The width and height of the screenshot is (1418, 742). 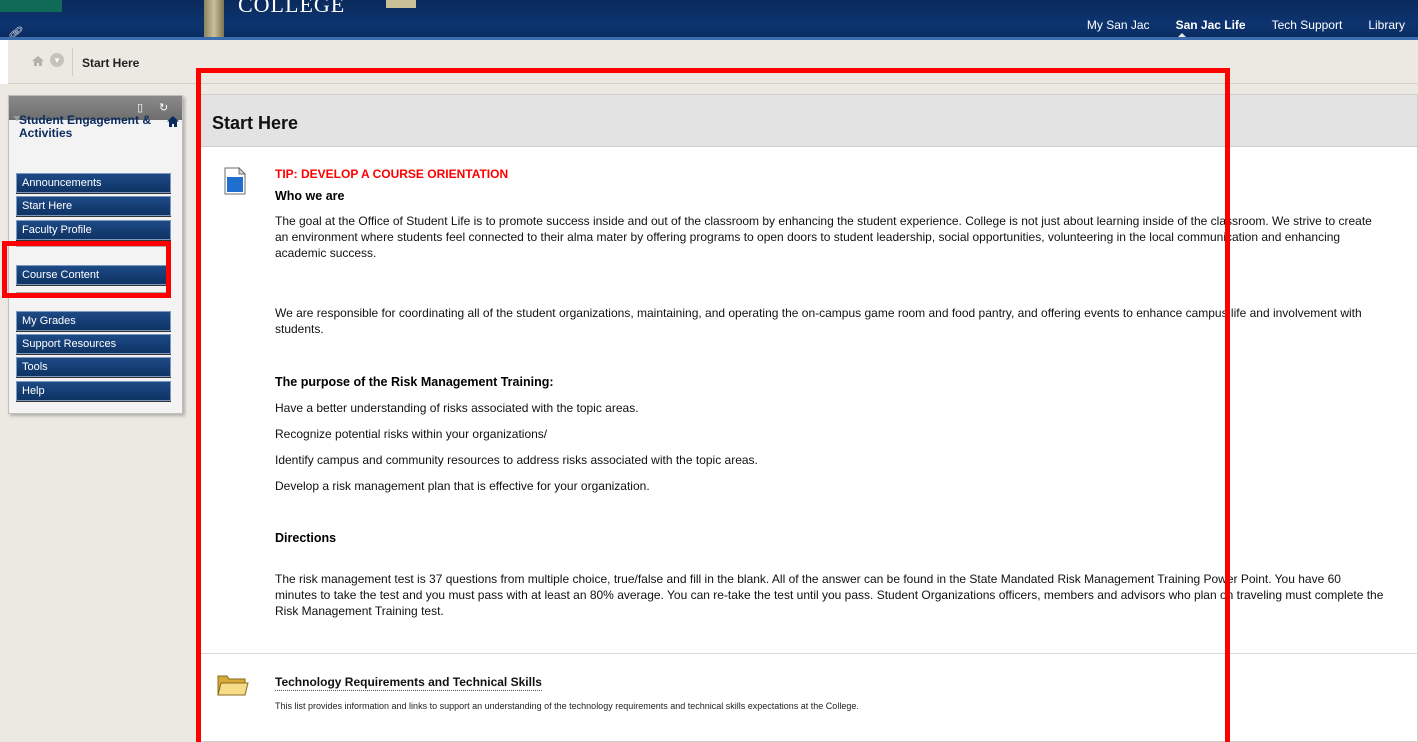 What do you see at coordinates (1211, 25) in the screenshot?
I see `nav-san-jac-life: San Jac Life` at bounding box center [1211, 25].